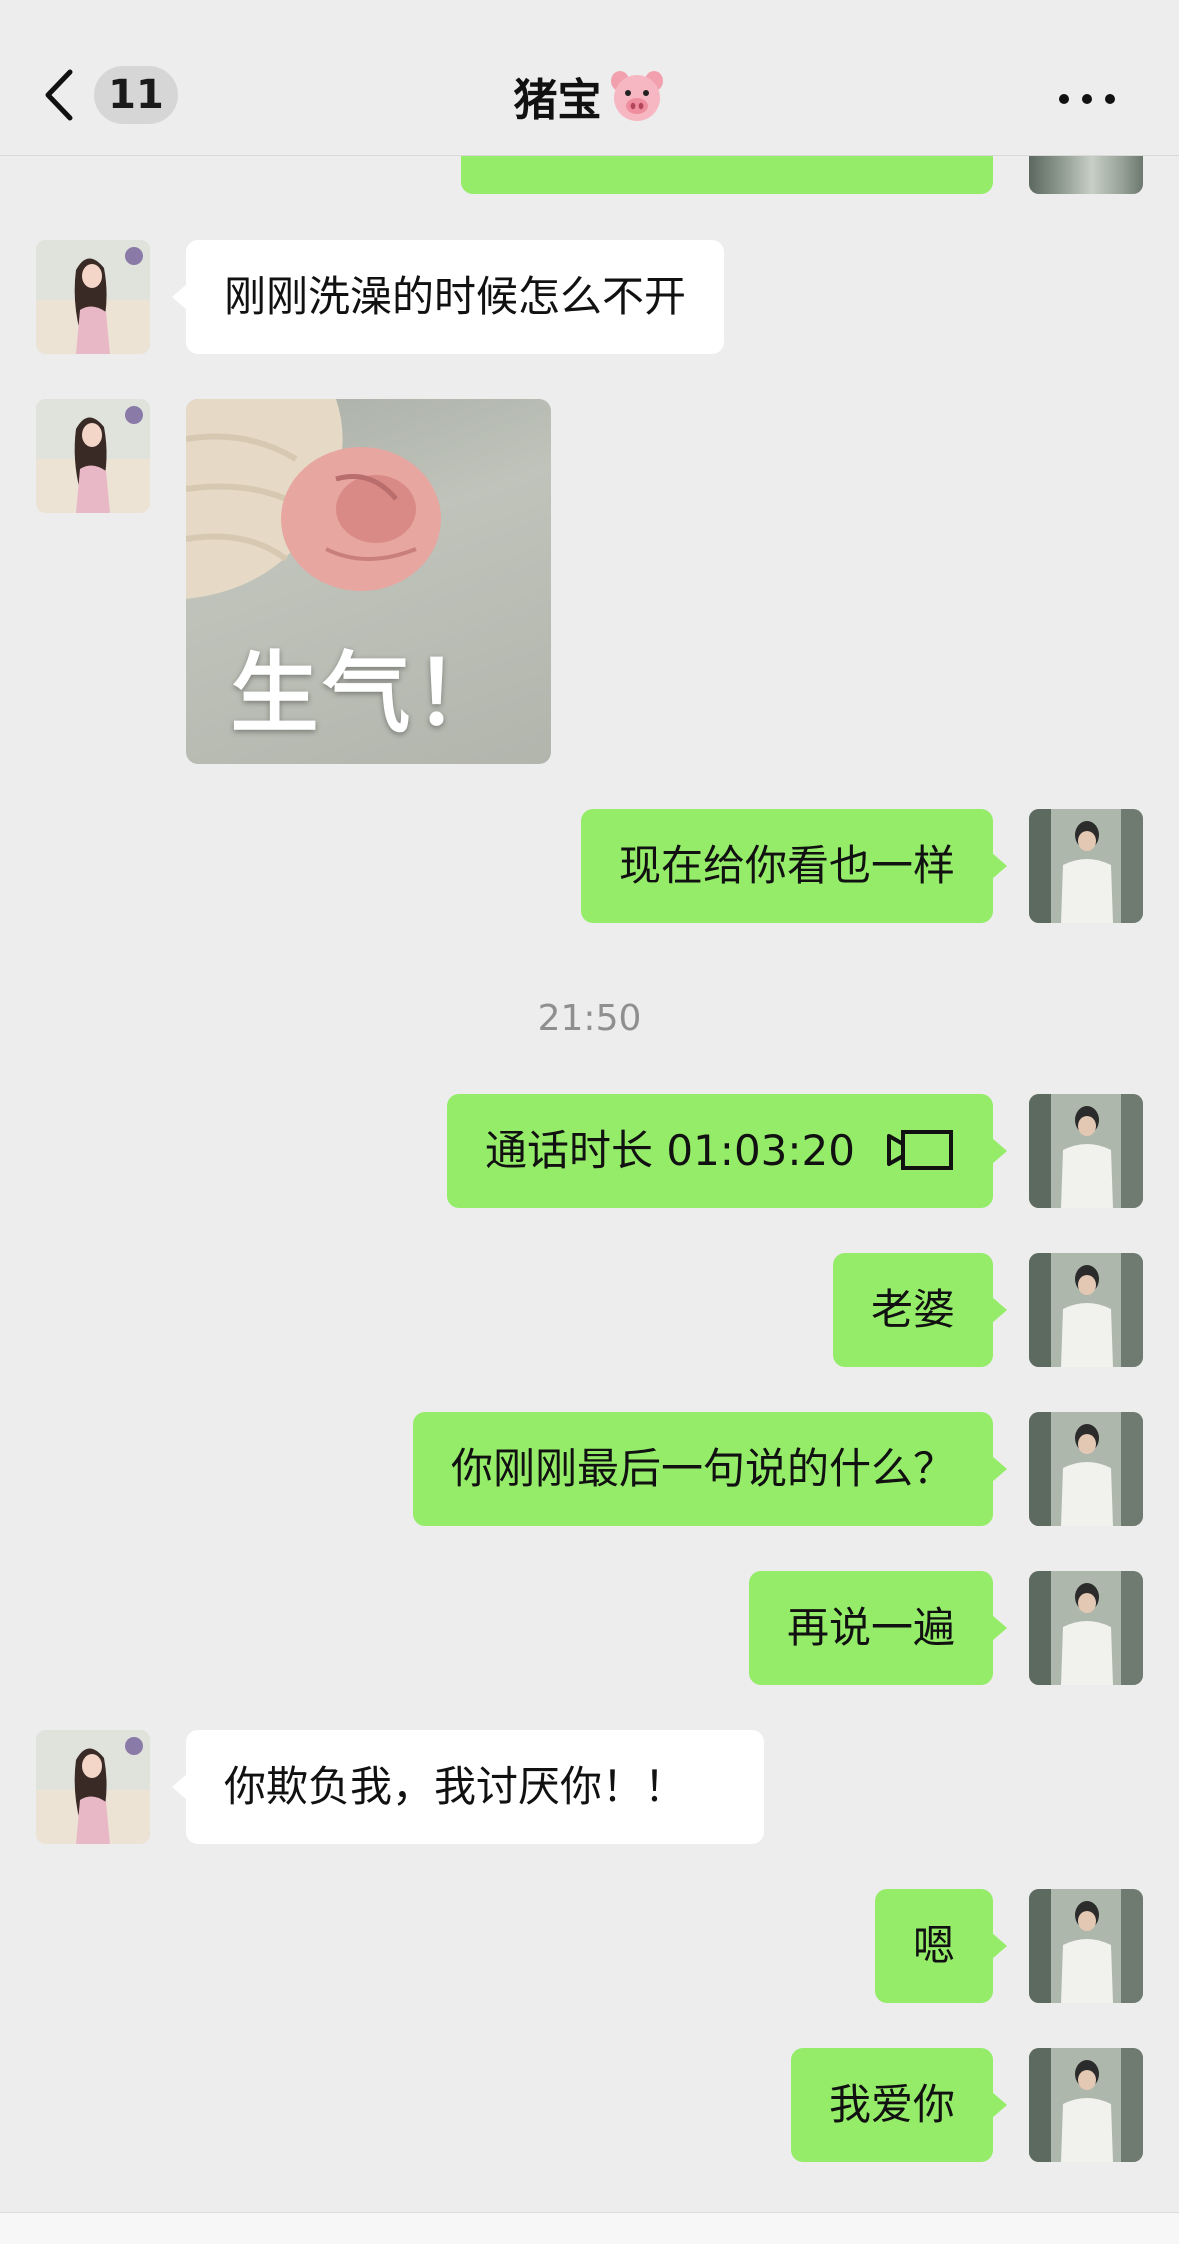 Image resolution: width=1179 pixels, height=2244 pixels. I want to click on more-dots-icon, so click(1087, 99).